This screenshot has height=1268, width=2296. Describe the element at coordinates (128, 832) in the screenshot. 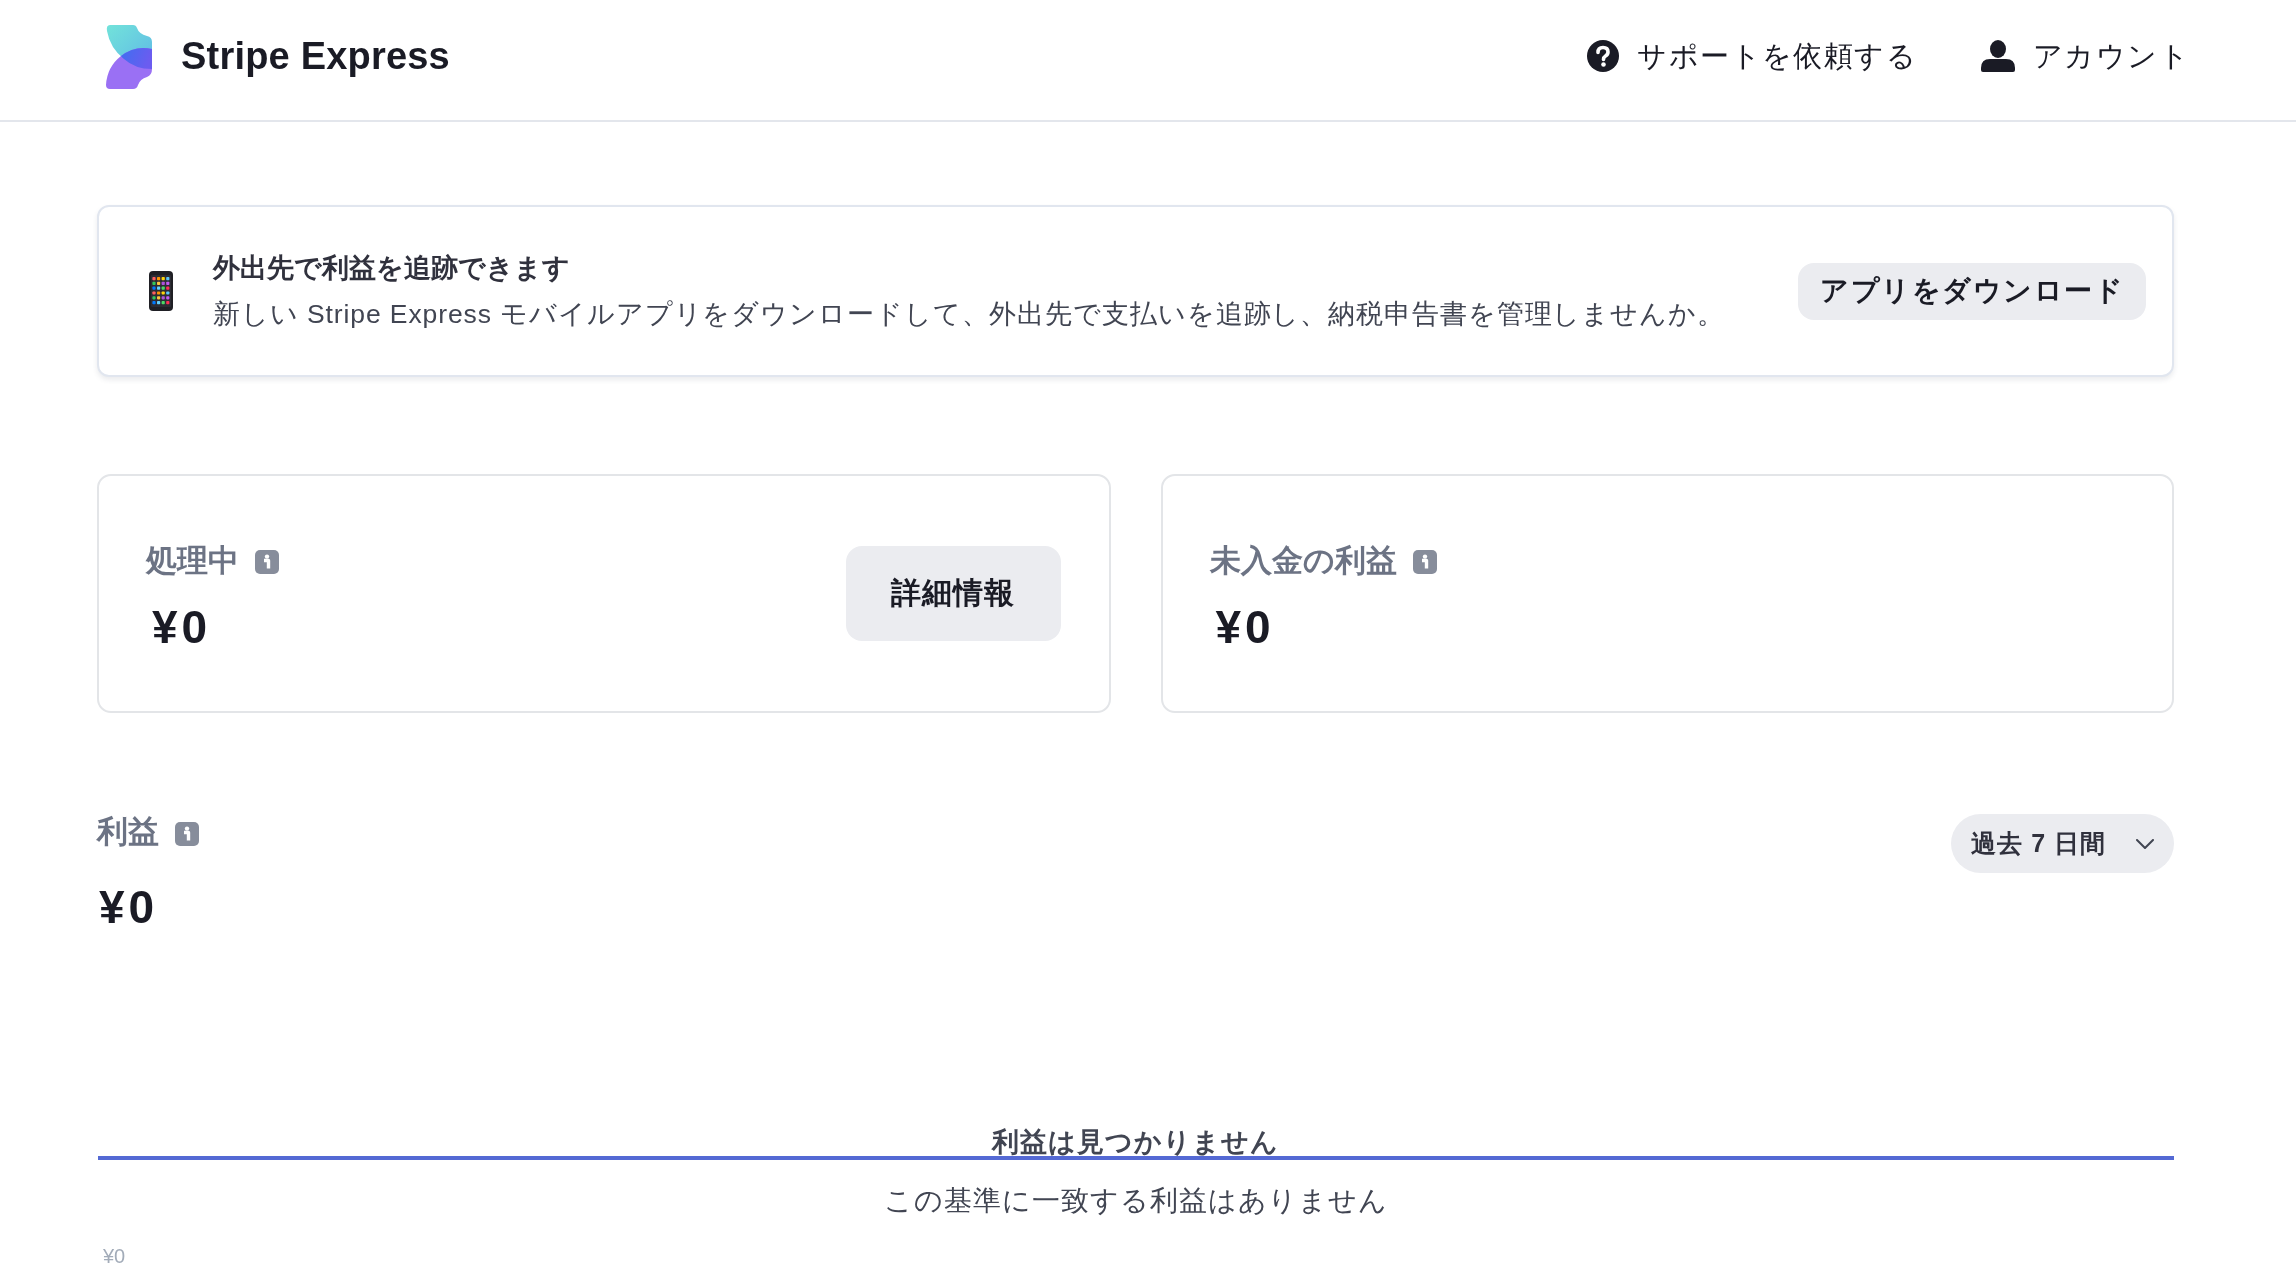

I see `earnings-label: 利益` at that location.